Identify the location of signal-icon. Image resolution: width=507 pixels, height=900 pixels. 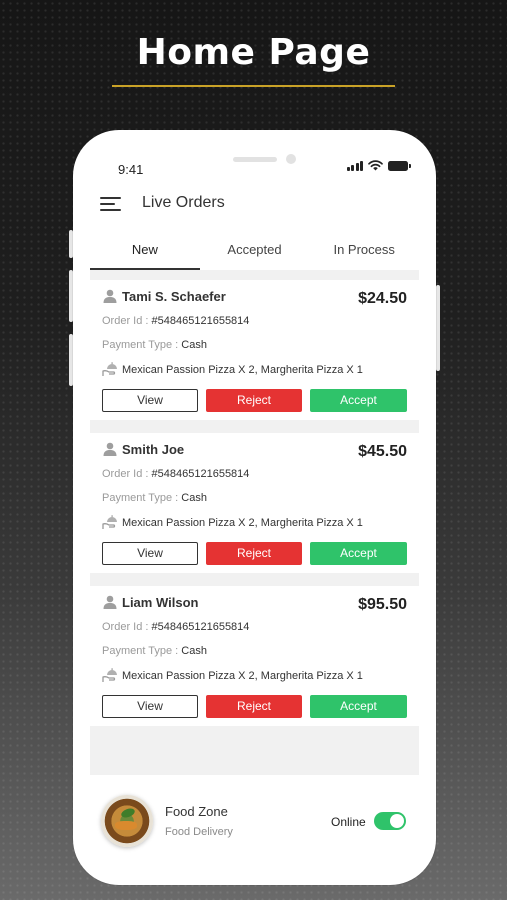
(354, 165).